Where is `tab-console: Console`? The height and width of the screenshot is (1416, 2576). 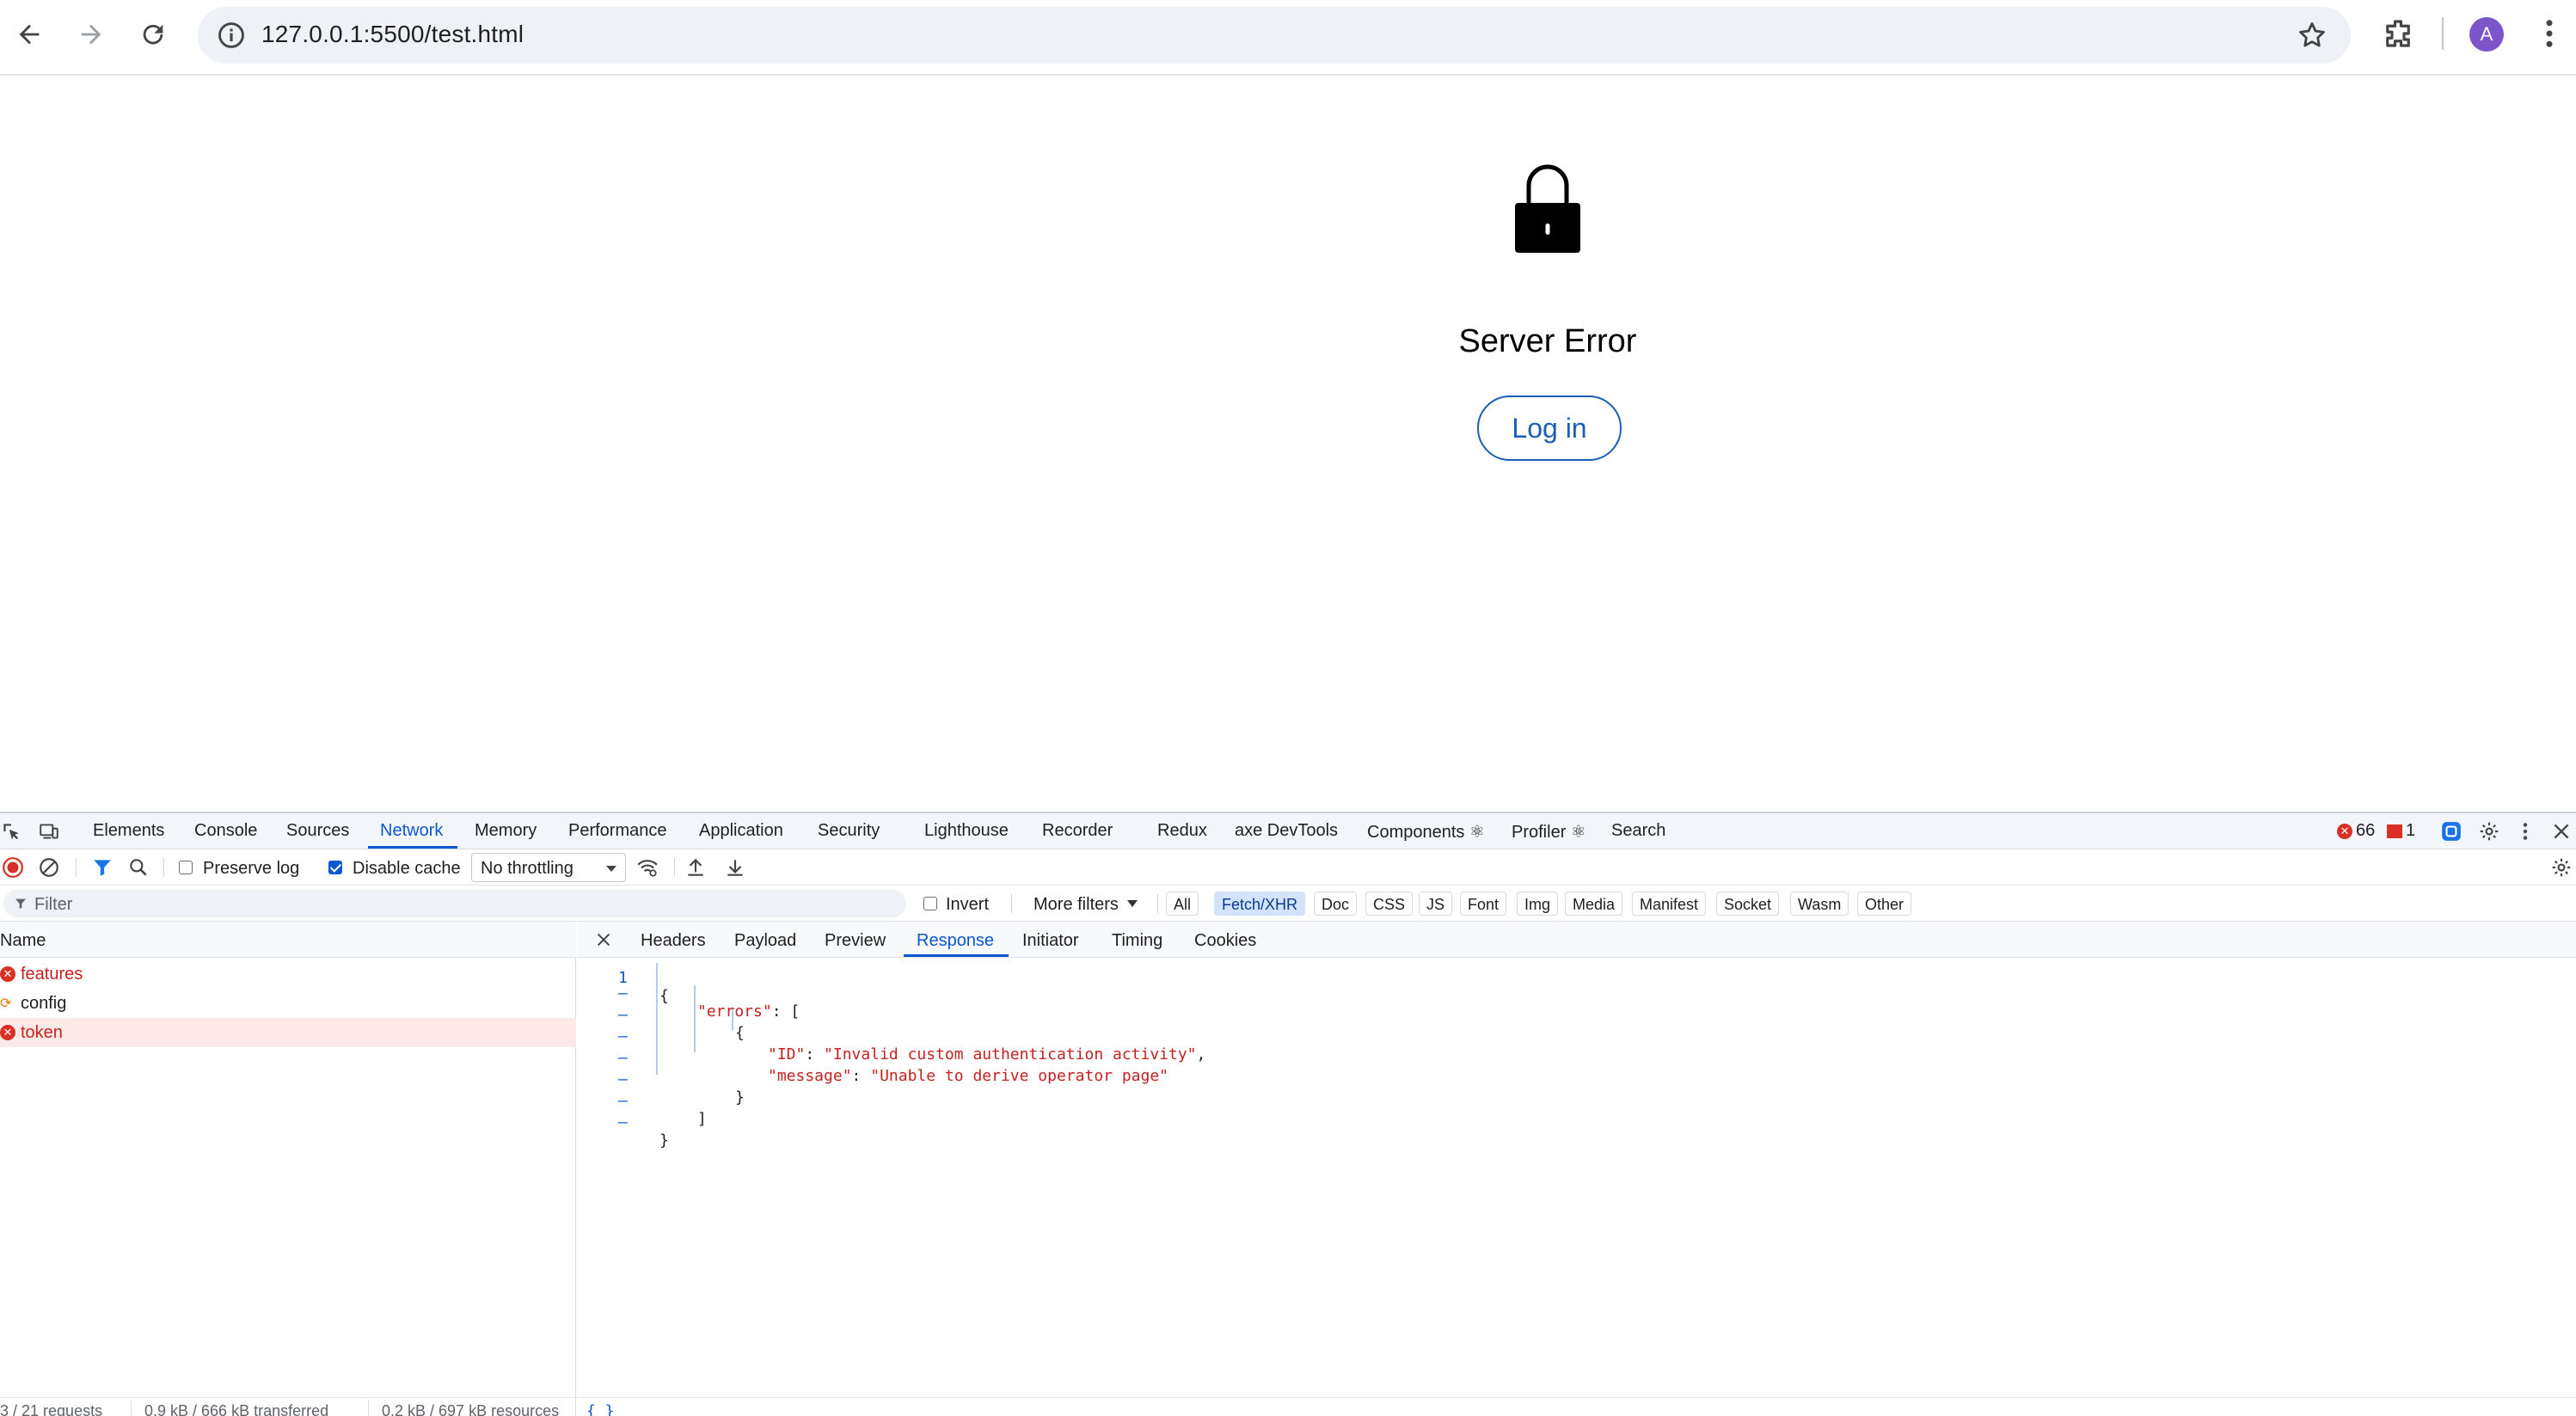 tab-console: Console is located at coordinates (226, 831).